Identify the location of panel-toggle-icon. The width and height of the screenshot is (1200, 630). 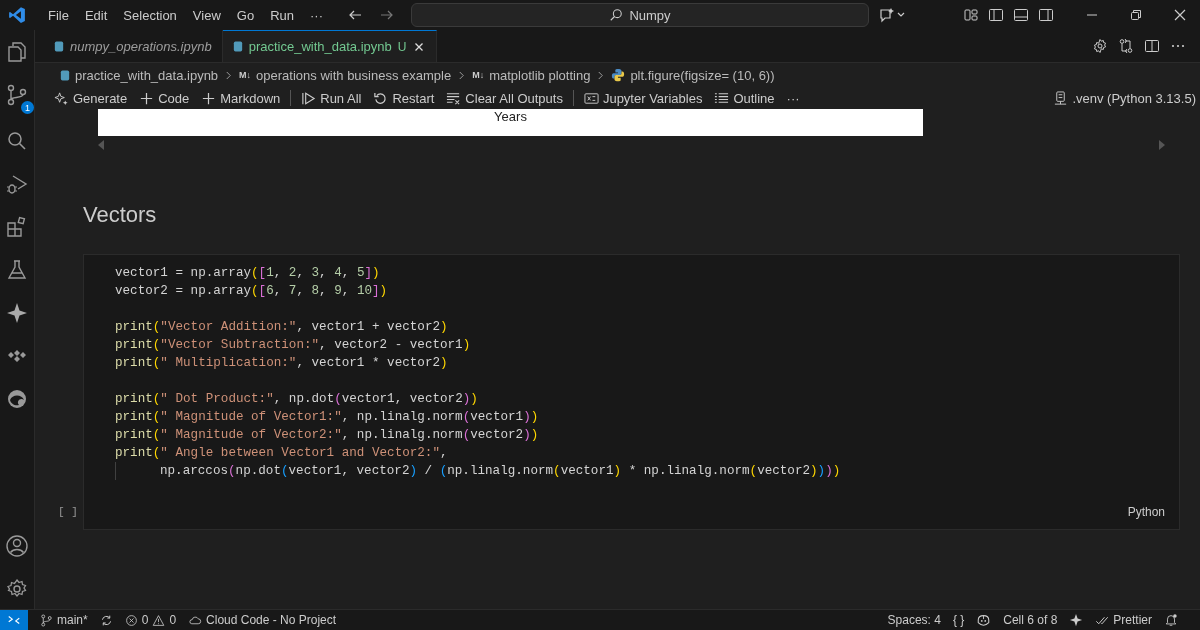
(1021, 15).